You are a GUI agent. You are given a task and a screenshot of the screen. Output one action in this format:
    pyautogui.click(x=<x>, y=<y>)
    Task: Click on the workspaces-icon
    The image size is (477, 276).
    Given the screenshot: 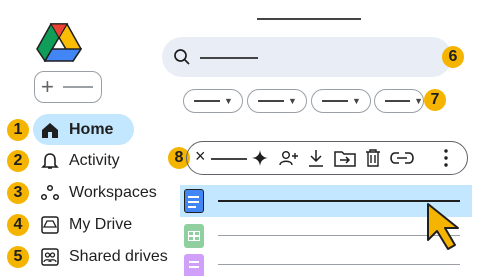 What is the action you would take?
    pyautogui.click(x=50, y=193)
    